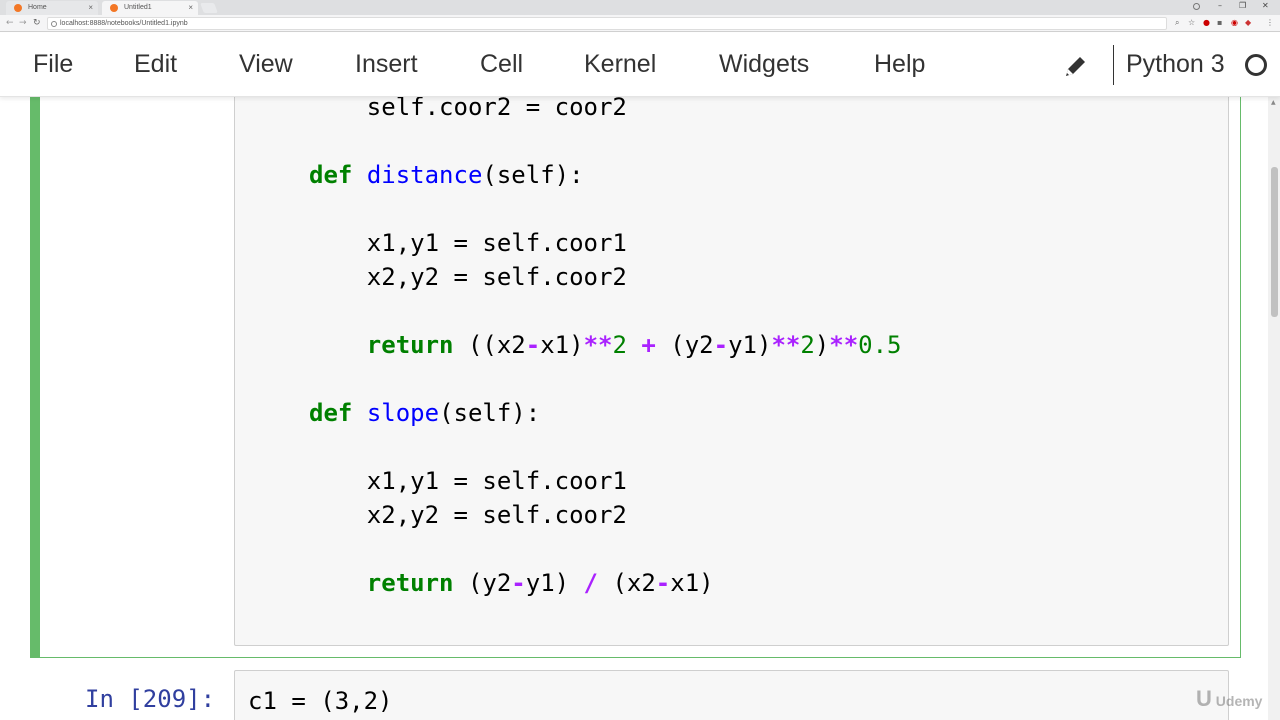 Image resolution: width=1280 pixels, height=720 pixels. I want to click on menu-help: Help, so click(899, 64).